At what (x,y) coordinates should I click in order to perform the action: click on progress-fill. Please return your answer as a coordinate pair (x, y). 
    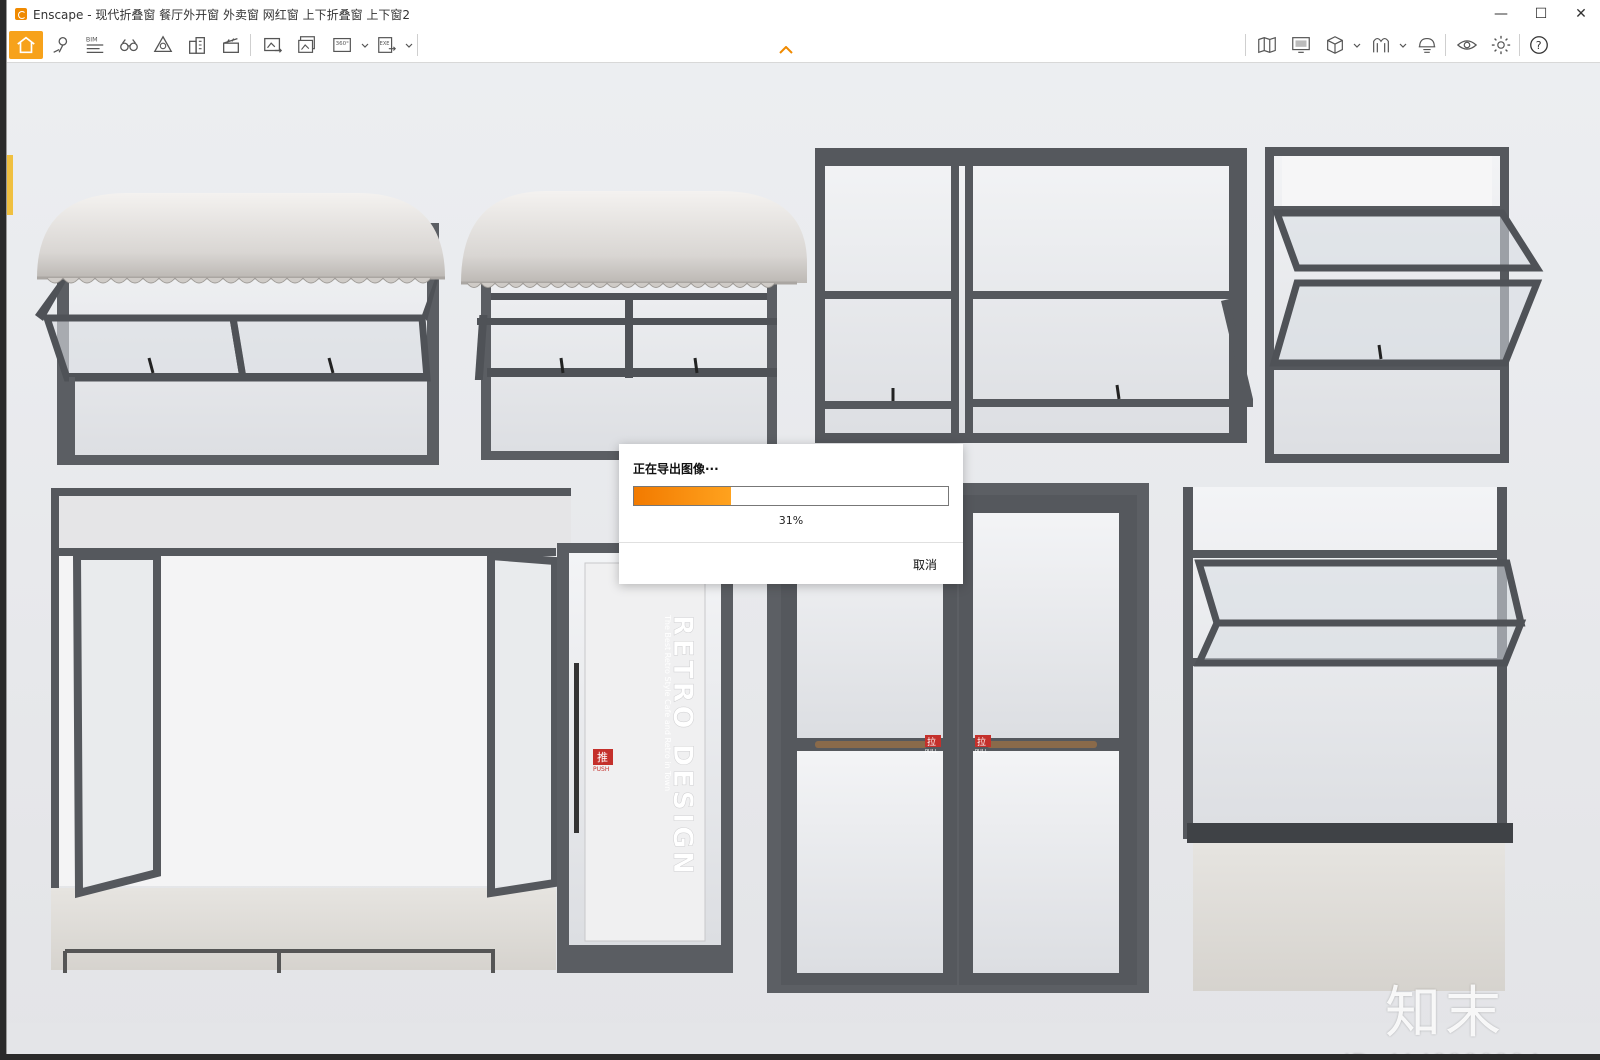
    Looking at the image, I should click on (683, 496).